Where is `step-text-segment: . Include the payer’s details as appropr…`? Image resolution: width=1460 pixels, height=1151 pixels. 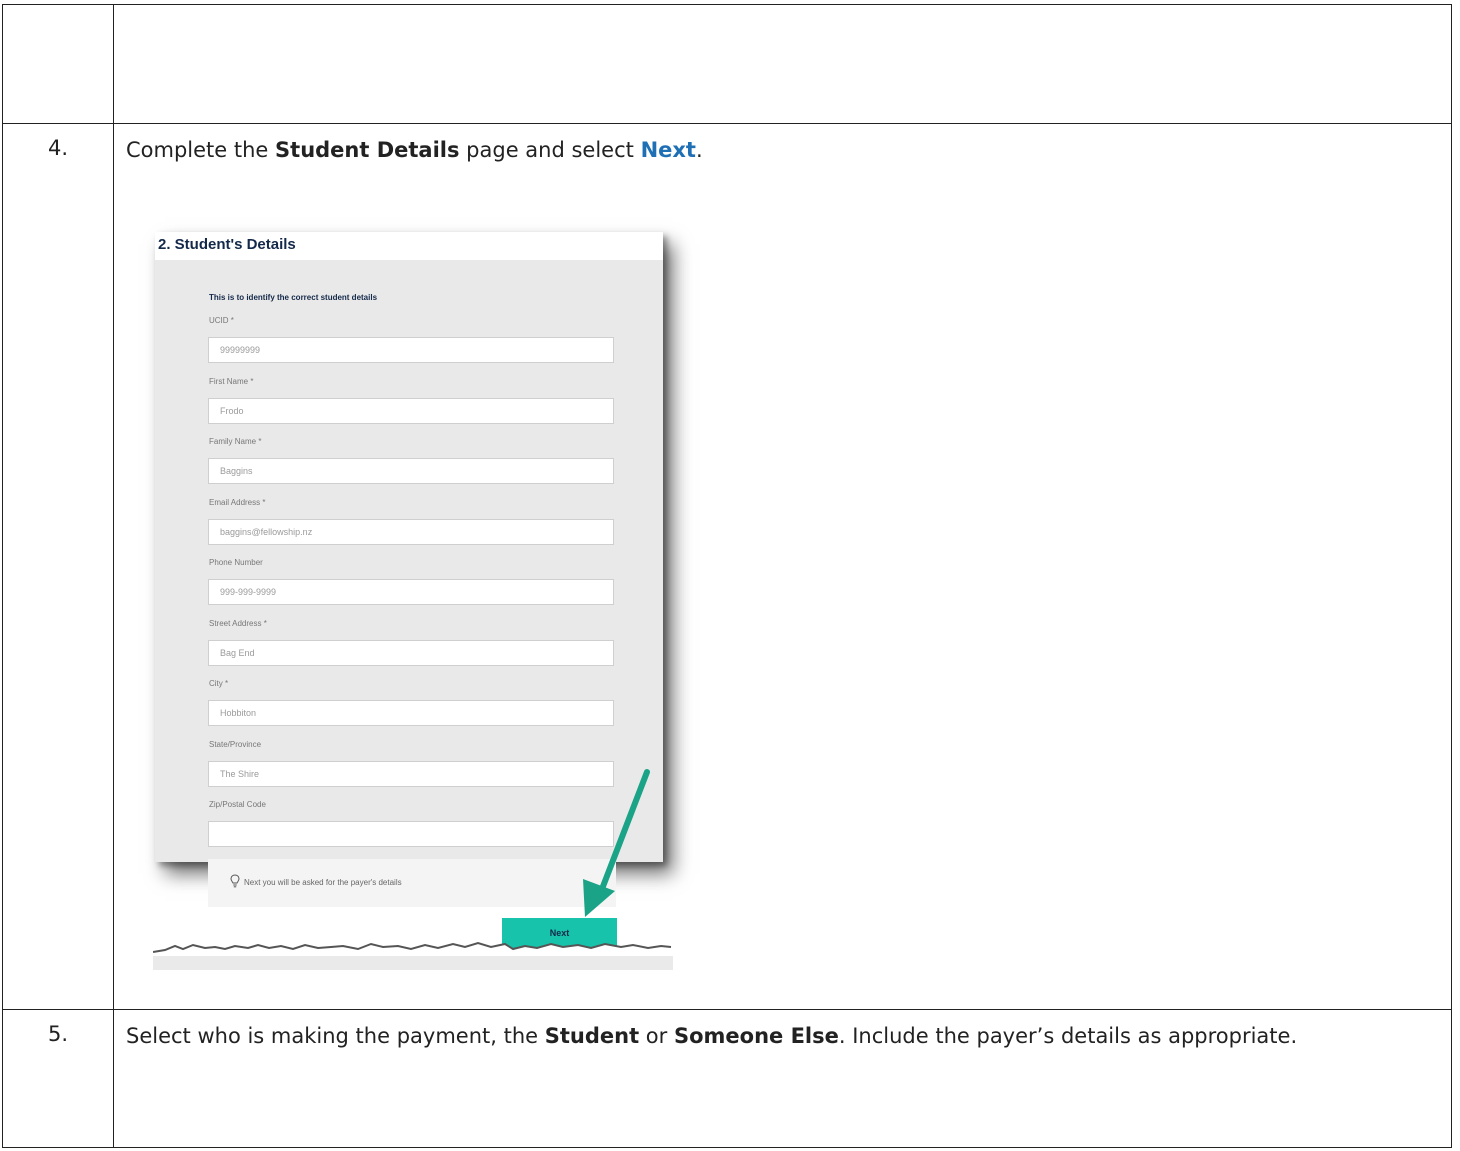 step-text-segment: . Include the payer’s details as appropr… is located at coordinates (1068, 1036).